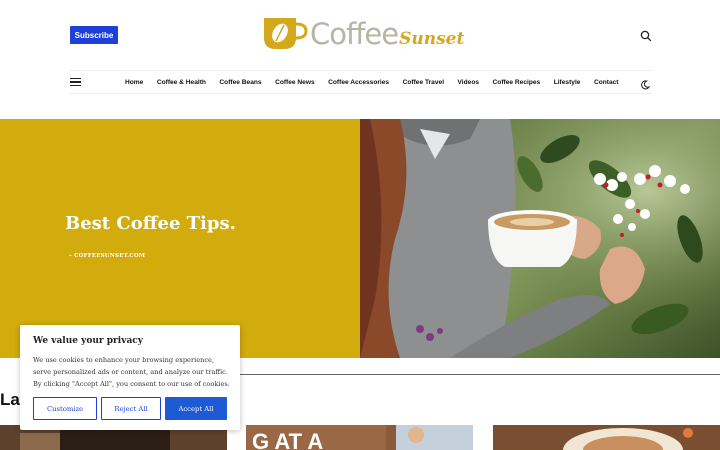 The width and height of the screenshot is (720, 450). What do you see at coordinates (432, 38) in the screenshot?
I see `logo-script-text: Sunset` at bounding box center [432, 38].